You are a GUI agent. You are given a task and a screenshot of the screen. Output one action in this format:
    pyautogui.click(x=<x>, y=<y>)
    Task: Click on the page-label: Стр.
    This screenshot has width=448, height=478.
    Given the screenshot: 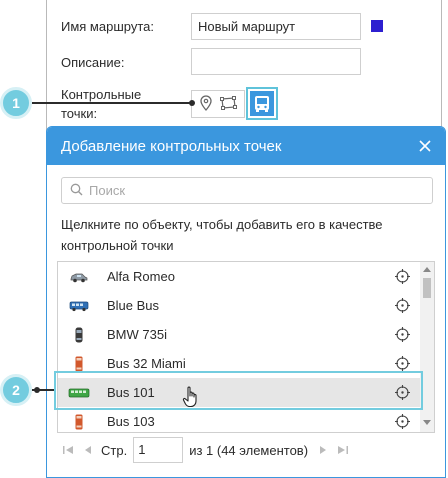 What is the action you would take?
    pyautogui.click(x=114, y=450)
    